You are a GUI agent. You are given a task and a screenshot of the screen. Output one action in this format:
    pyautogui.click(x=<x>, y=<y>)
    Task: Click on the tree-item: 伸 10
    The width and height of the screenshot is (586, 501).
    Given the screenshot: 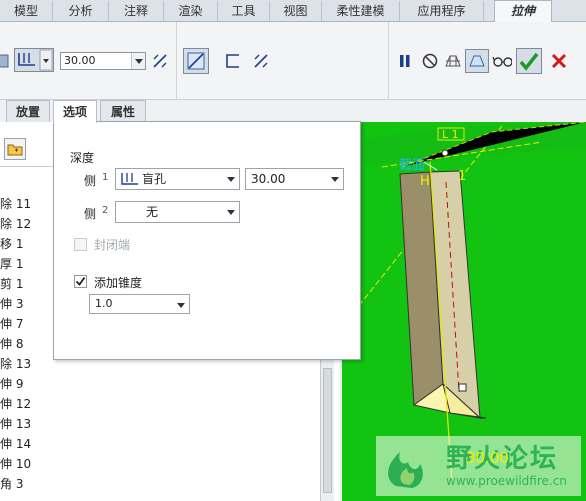 What is the action you would take?
    pyautogui.click(x=15, y=464)
    